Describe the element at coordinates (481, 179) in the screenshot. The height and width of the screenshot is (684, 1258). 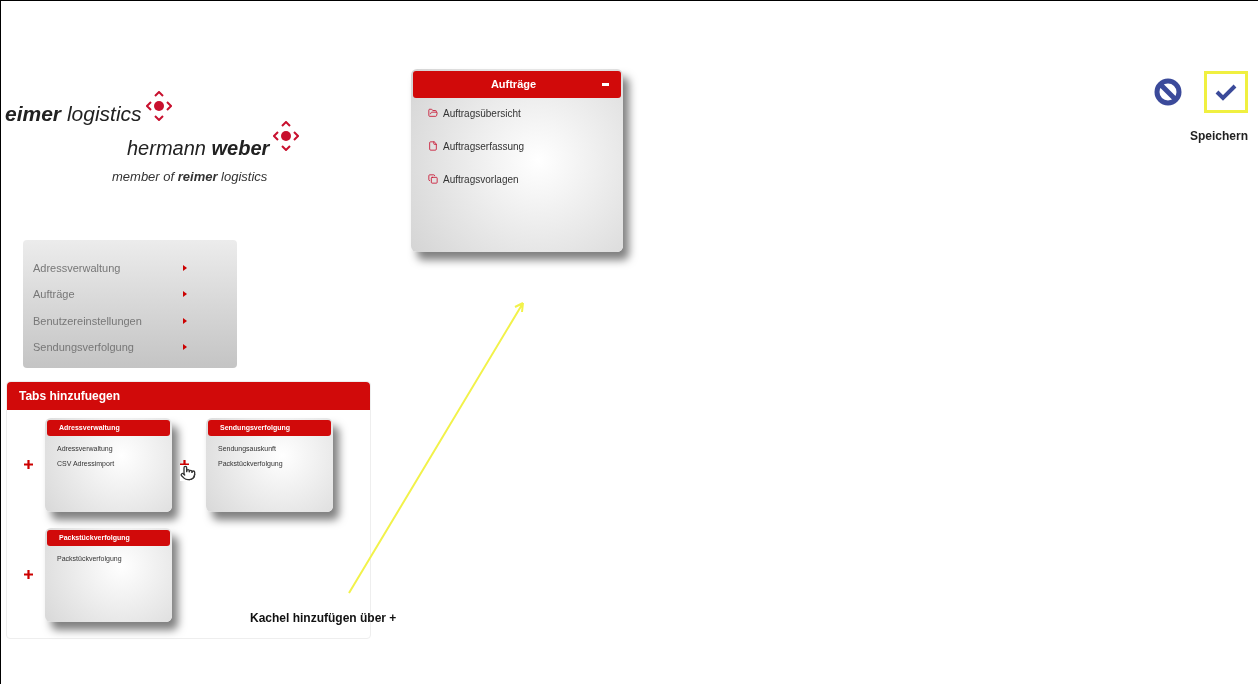
I see `menu-item: Auftragsvorlagen` at that location.